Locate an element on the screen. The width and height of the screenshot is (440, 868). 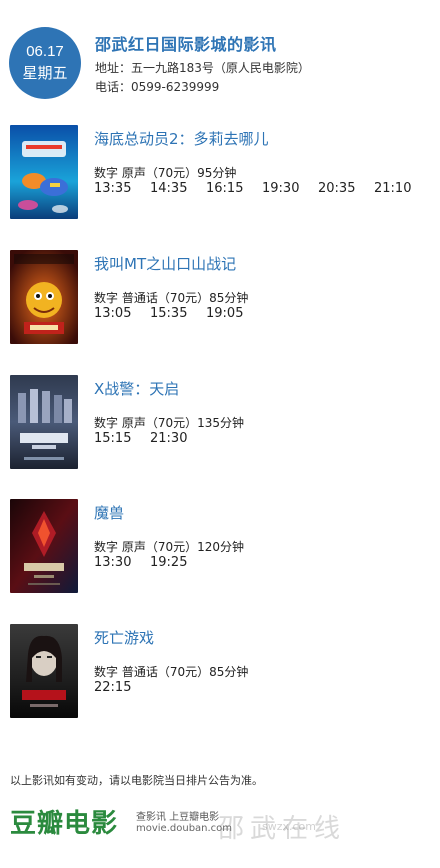
showtimes: 13:05 15:35 19:05 is located at coordinates (178, 313).